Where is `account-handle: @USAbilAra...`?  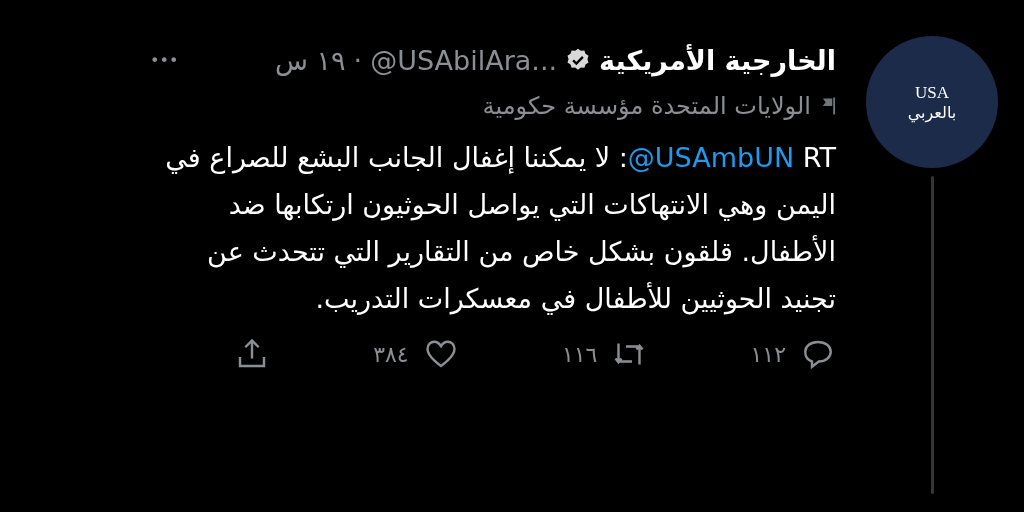 account-handle: @USAbilAra... is located at coordinates (464, 60).